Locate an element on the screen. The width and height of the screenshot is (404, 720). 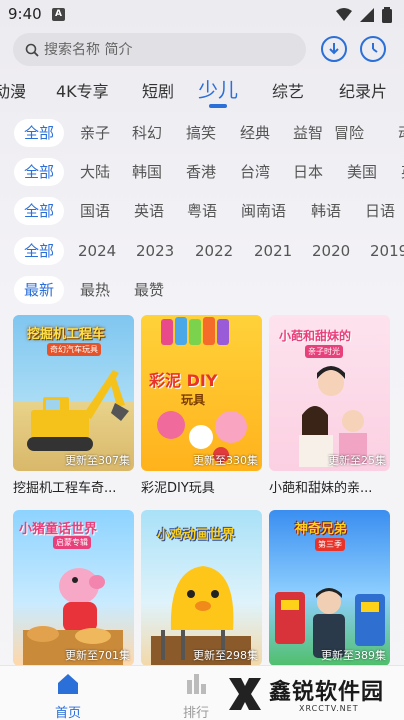
sort-chip: 最热 is located at coordinates (95, 290).